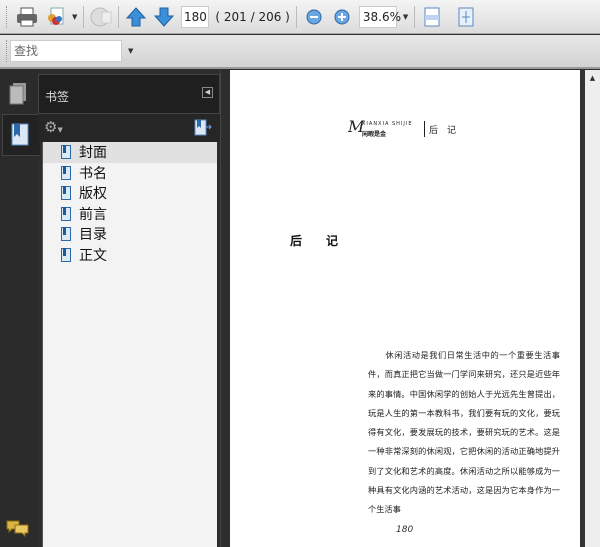  Describe the element at coordinates (101, 17) in the screenshot. I see `collaborate-icon` at that location.